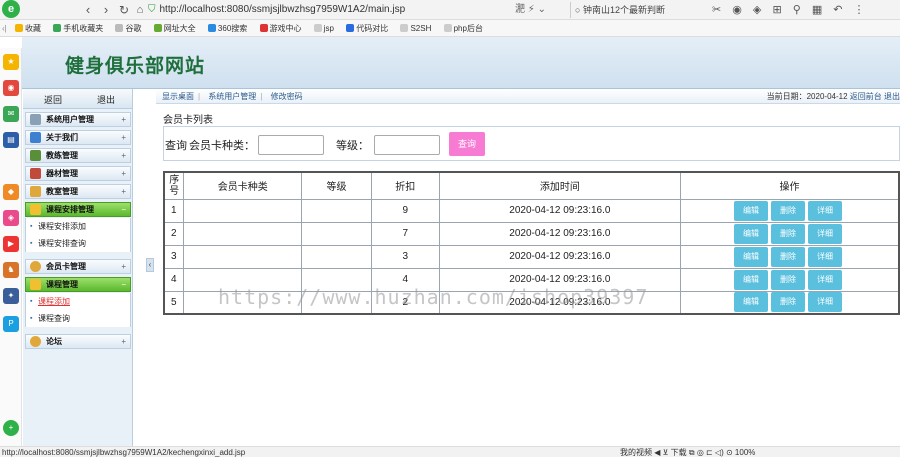  What do you see at coordinates (78, 318) in the screenshot?
I see `submenu-item-course-query: 课程查询` at bounding box center [78, 318].